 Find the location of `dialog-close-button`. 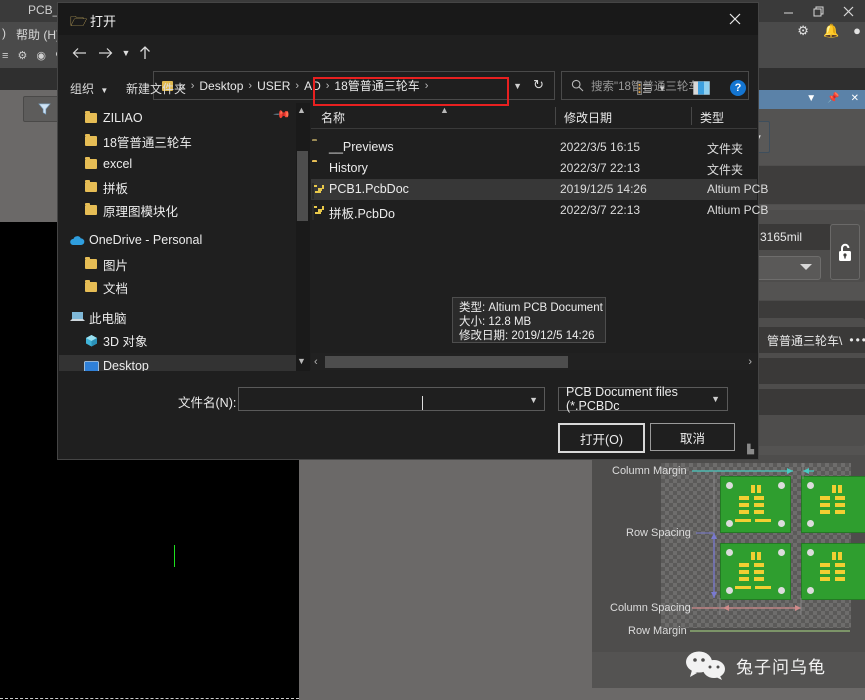

dialog-close-button is located at coordinates (735, 19).